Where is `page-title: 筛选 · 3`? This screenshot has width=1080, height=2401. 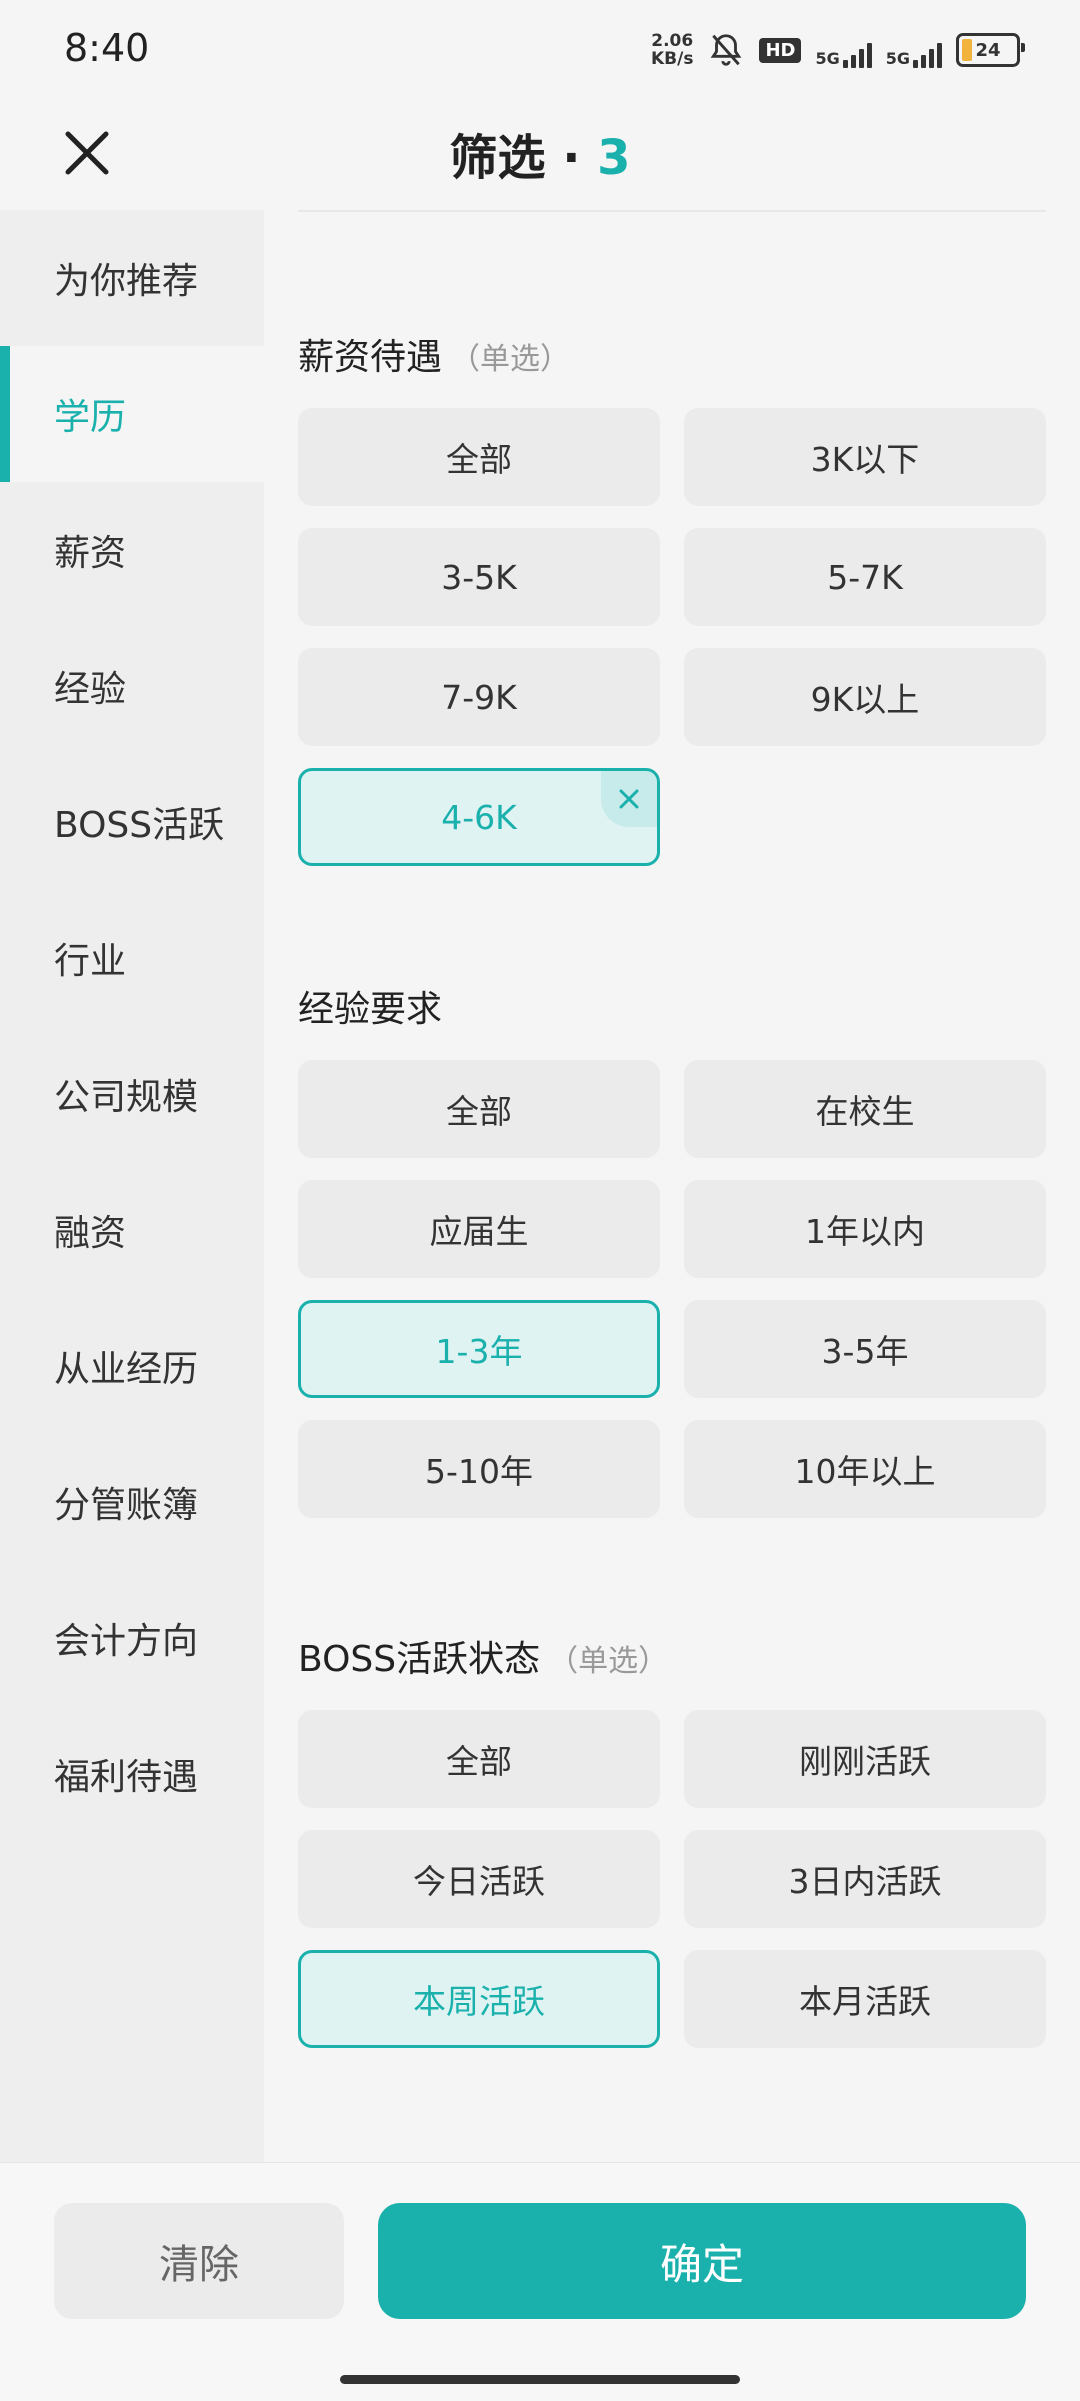
page-title: 筛选 · 3 is located at coordinates (540, 153).